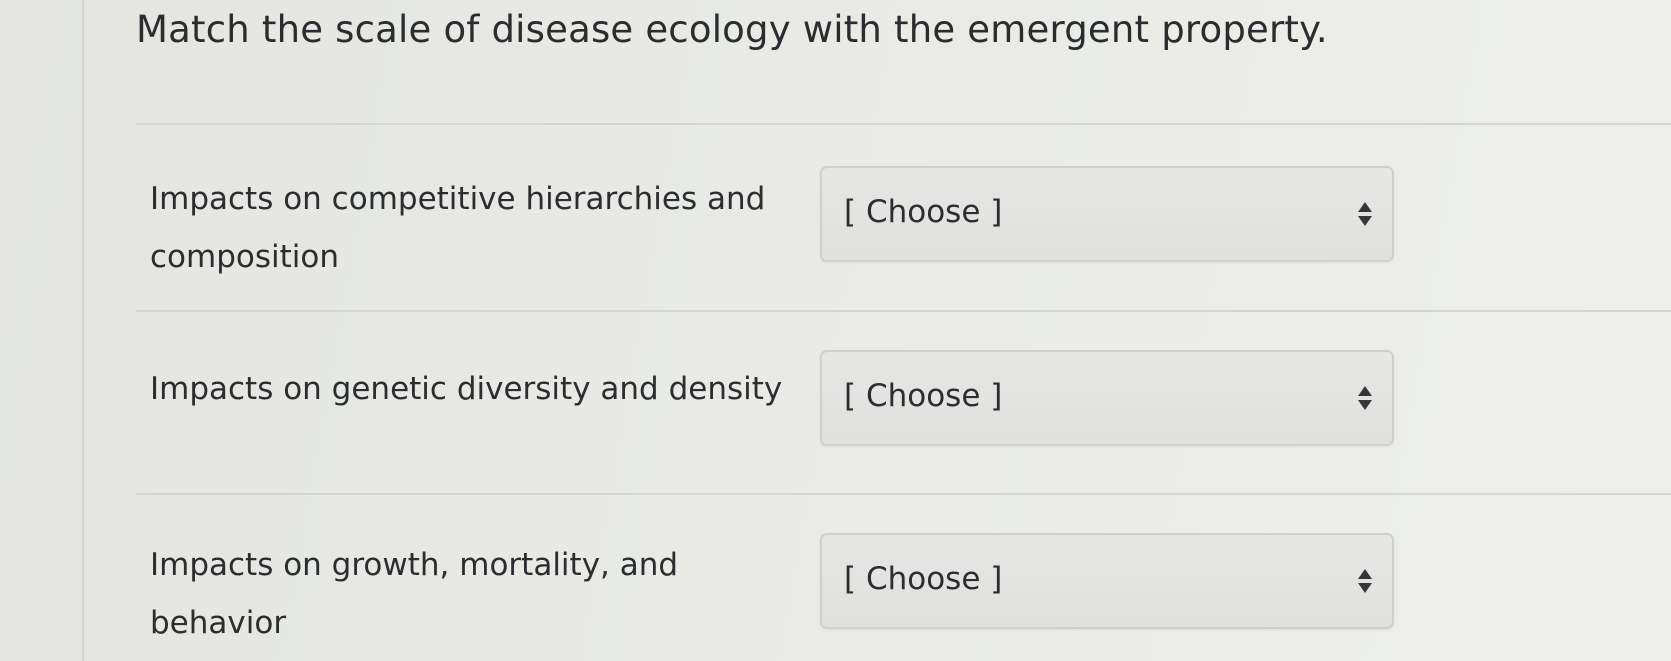 Image resolution: width=1671 pixels, height=661 pixels. Describe the element at coordinates (903, 124) in the screenshot. I see `divider-top` at that location.